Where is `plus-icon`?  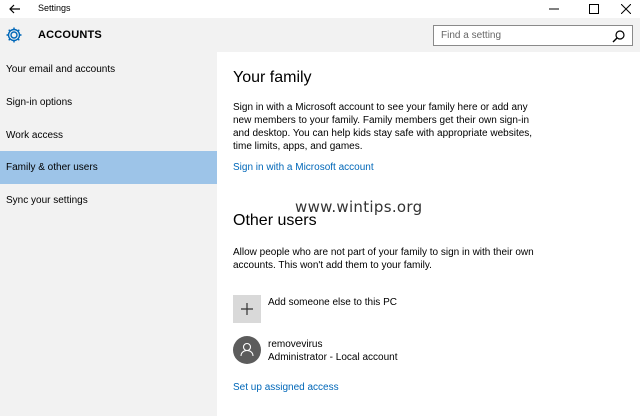
plus-icon is located at coordinates (247, 309).